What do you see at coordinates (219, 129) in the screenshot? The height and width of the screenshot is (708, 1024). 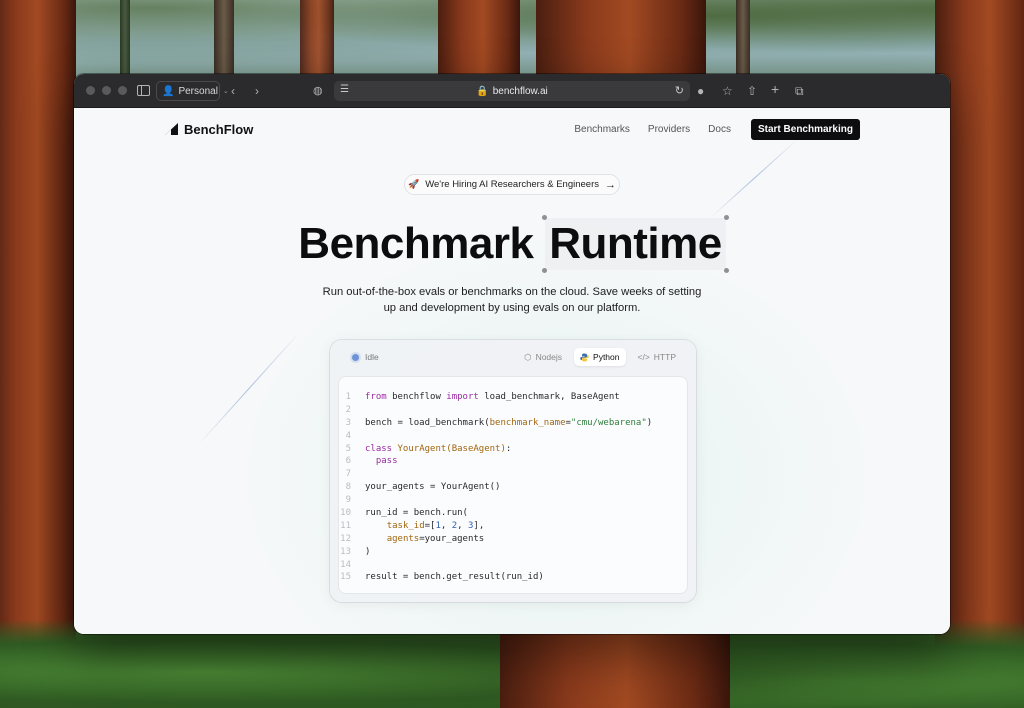 I see `brand-name: BenchFlow` at bounding box center [219, 129].